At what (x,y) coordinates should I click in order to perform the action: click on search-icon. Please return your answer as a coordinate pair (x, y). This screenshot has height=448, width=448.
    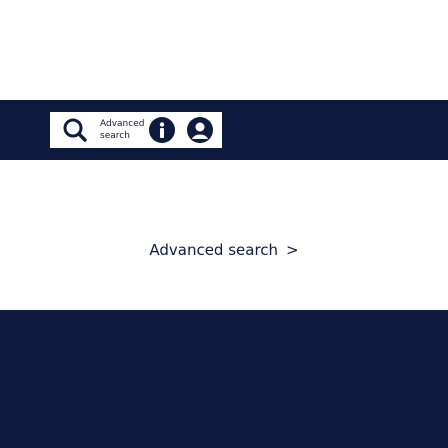
    Looking at the image, I should click on (75, 130).